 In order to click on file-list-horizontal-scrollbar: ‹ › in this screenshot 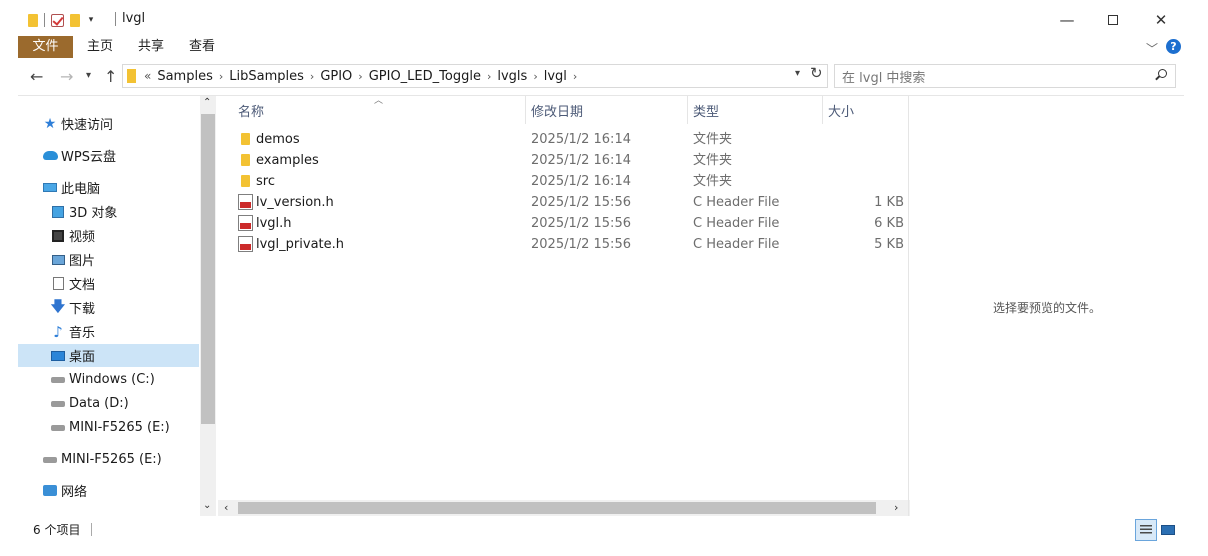, I will do `click(564, 508)`.